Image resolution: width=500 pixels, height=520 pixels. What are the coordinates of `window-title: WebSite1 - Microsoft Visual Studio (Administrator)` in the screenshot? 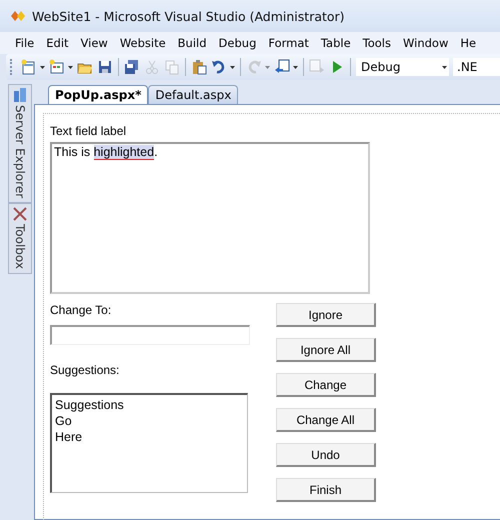 It's located at (188, 16).